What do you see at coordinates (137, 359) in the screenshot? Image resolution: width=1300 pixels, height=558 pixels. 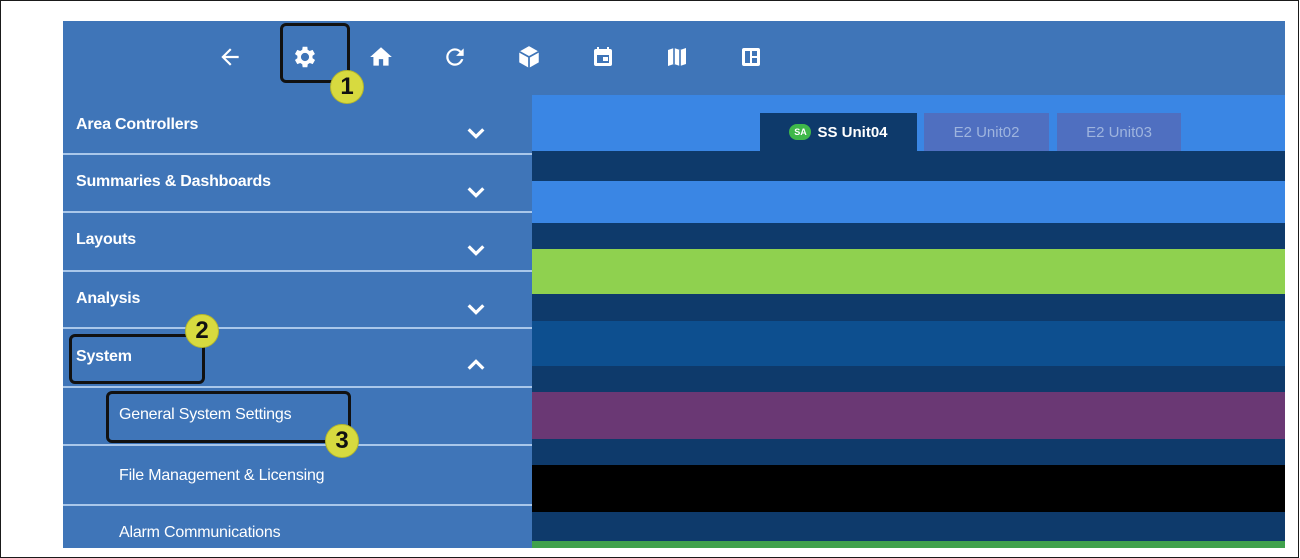 I see `highlight-box-system` at bounding box center [137, 359].